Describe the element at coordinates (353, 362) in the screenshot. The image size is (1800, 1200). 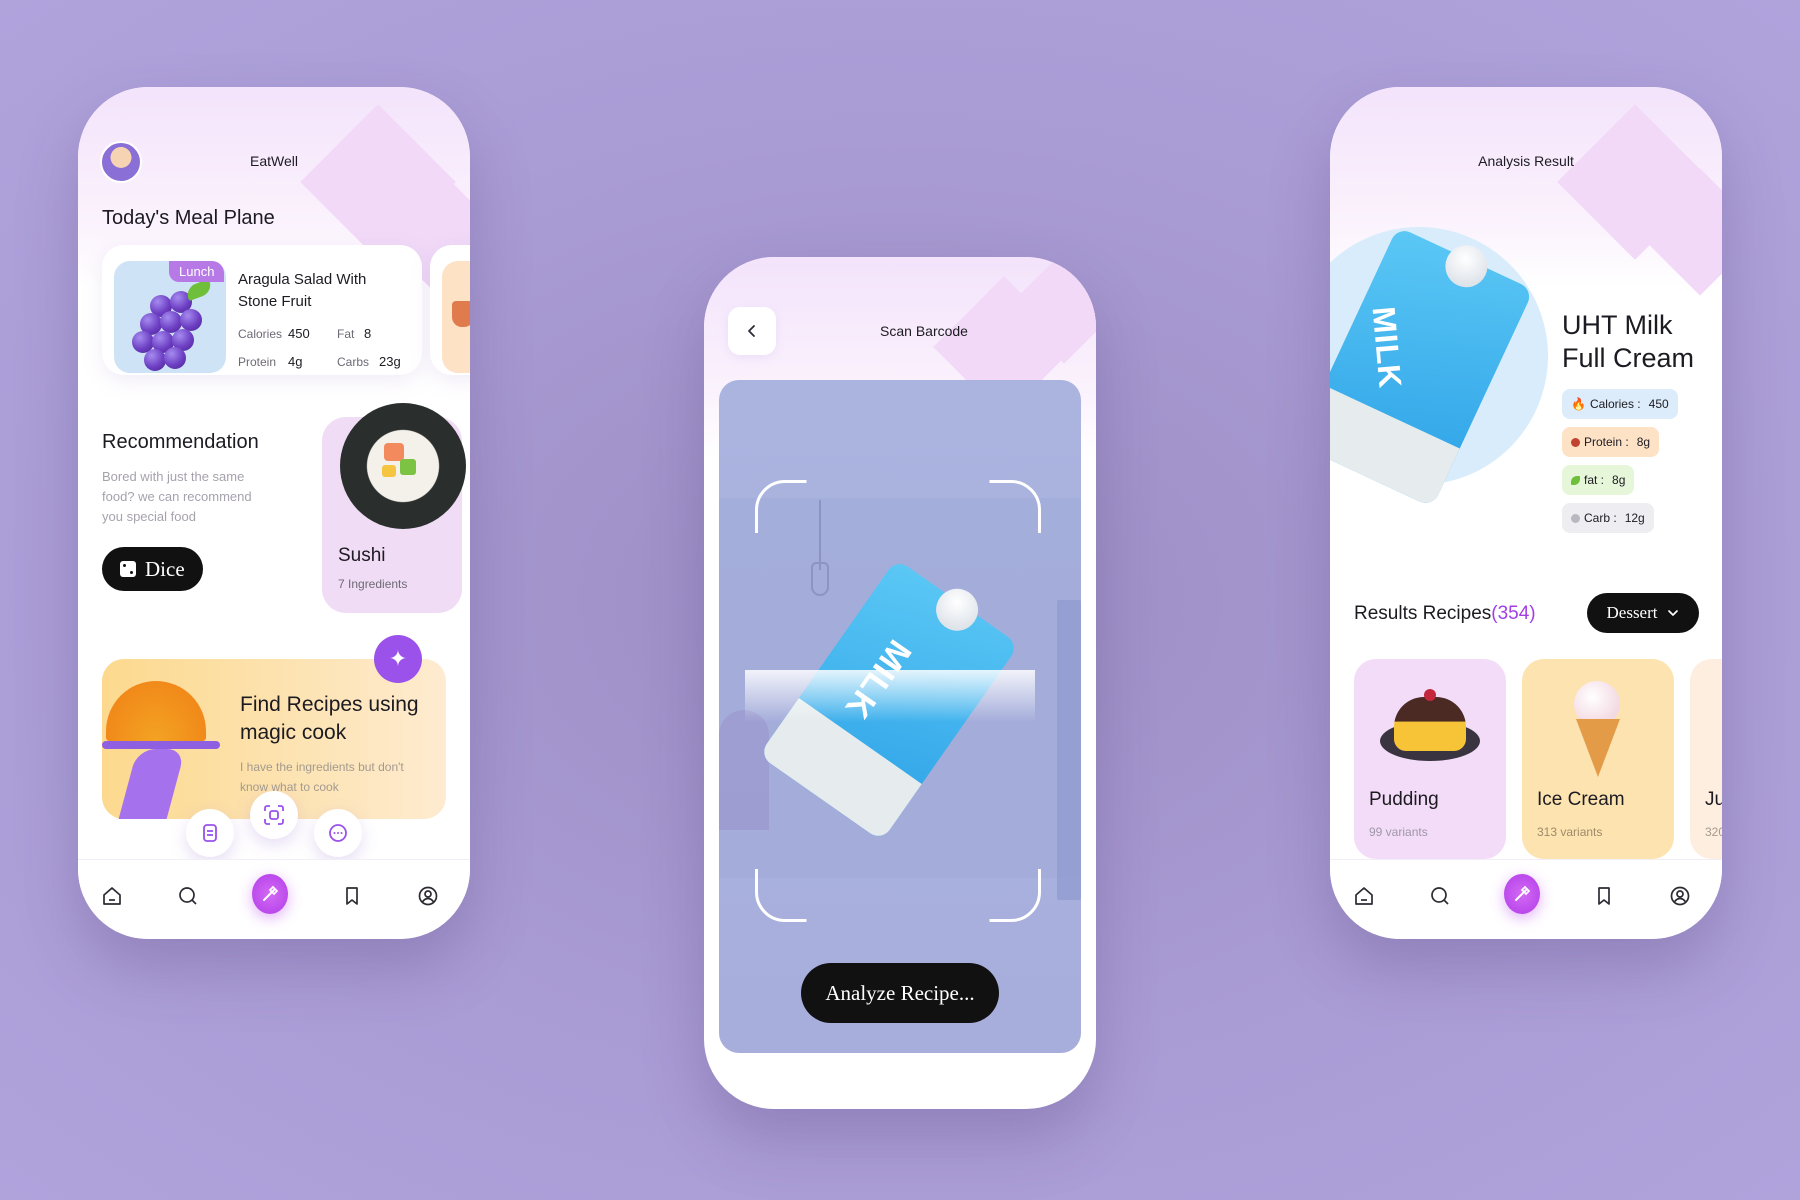
I see `carbs-label: Carbs` at that location.